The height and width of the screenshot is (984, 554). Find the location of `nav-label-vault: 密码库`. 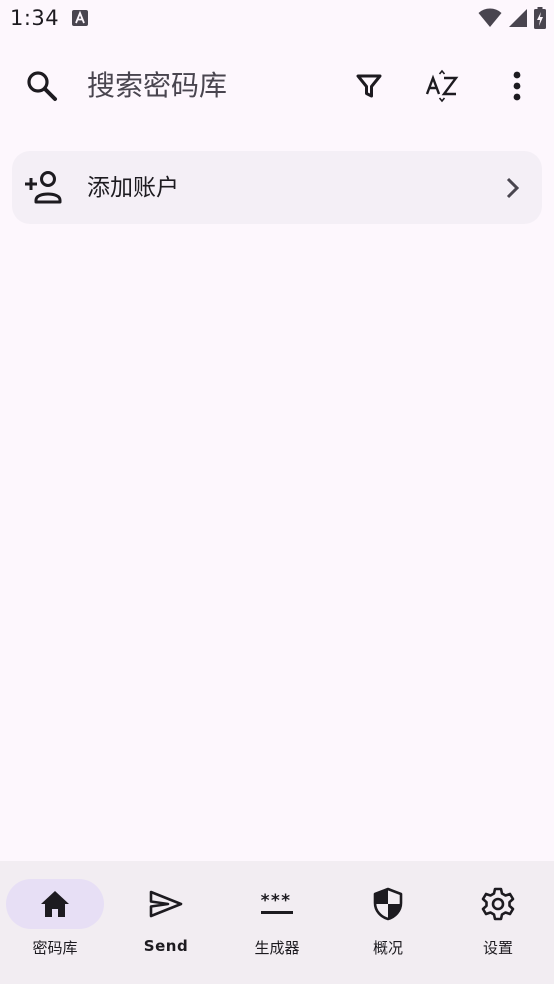

nav-label-vault: 密码库 is located at coordinates (55, 948).